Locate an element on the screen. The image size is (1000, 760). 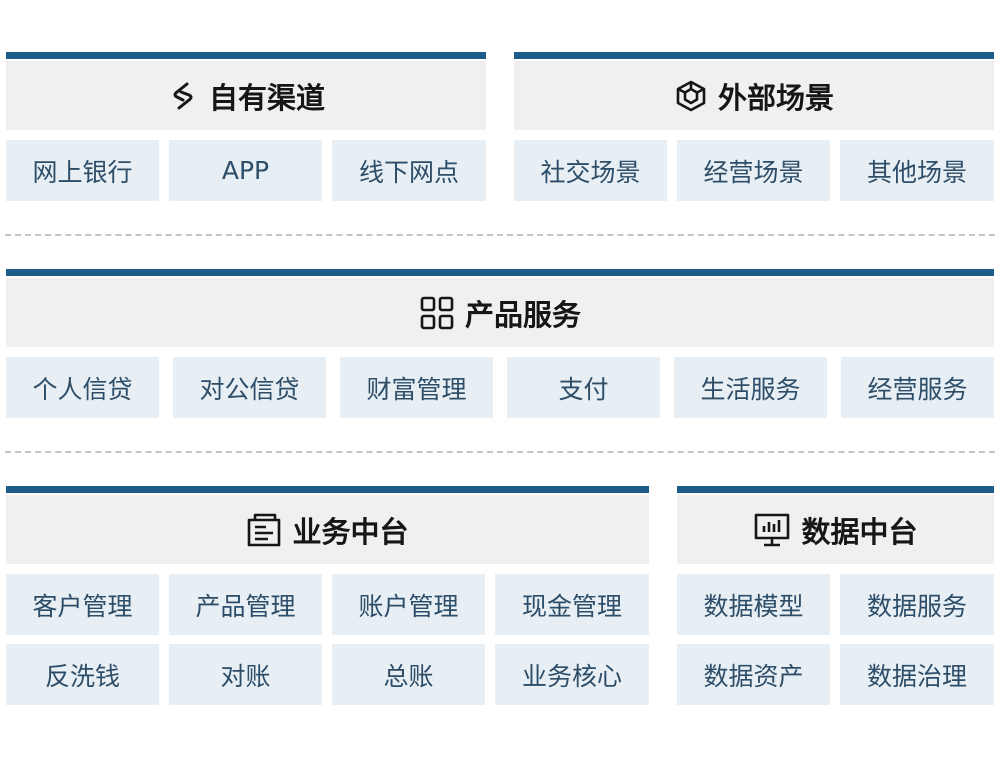
panel-product-services: 产品服务 is located at coordinates (500, 308).